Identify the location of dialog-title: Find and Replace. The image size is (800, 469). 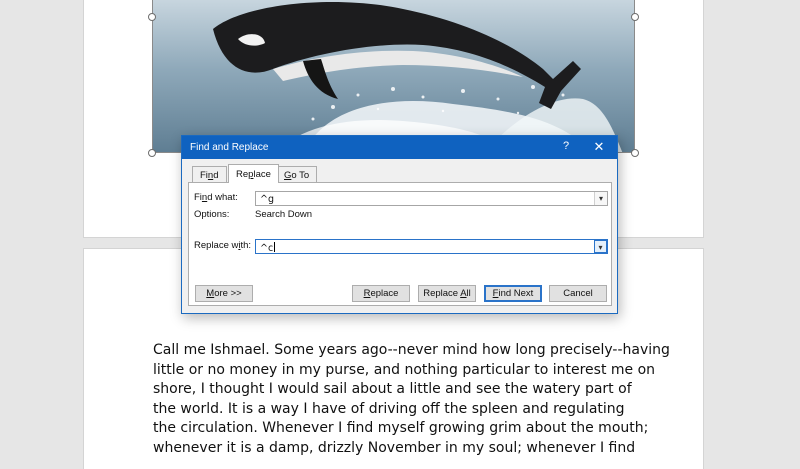
(229, 147).